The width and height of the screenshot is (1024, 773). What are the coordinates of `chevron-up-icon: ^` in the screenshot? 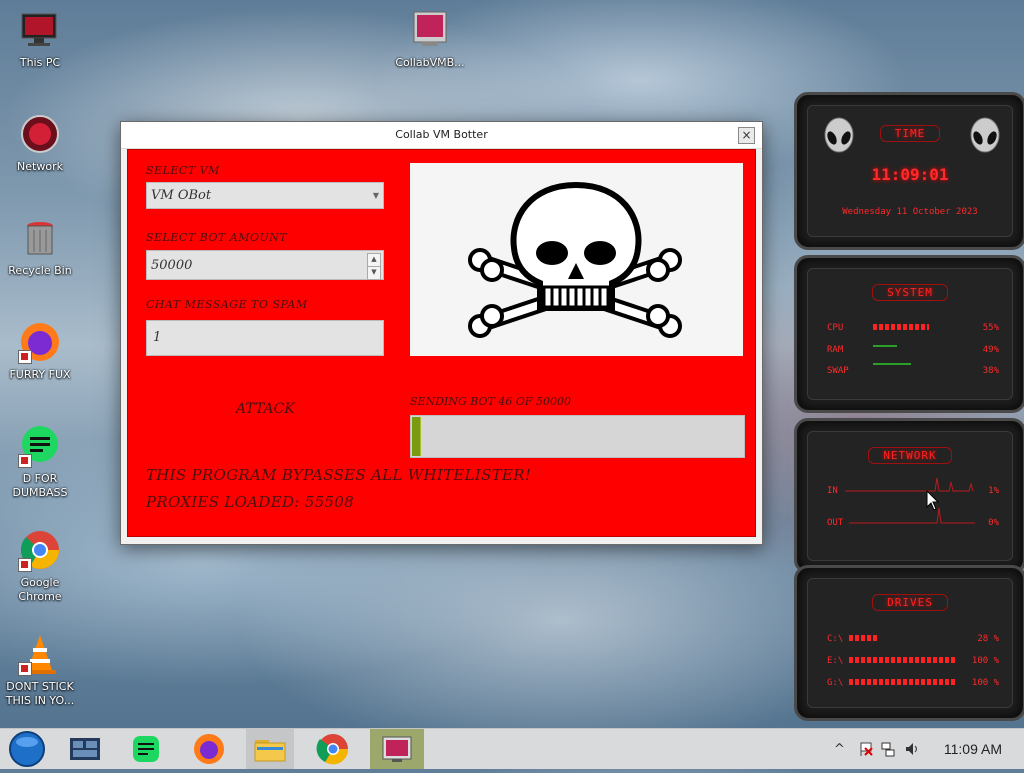 It's located at (839, 749).